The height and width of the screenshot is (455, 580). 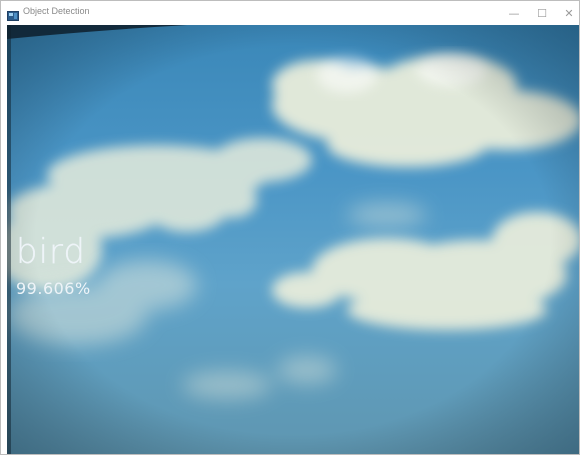 I want to click on title-bar: Object Detection — ☐ ✕, so click(x=290, y=13).